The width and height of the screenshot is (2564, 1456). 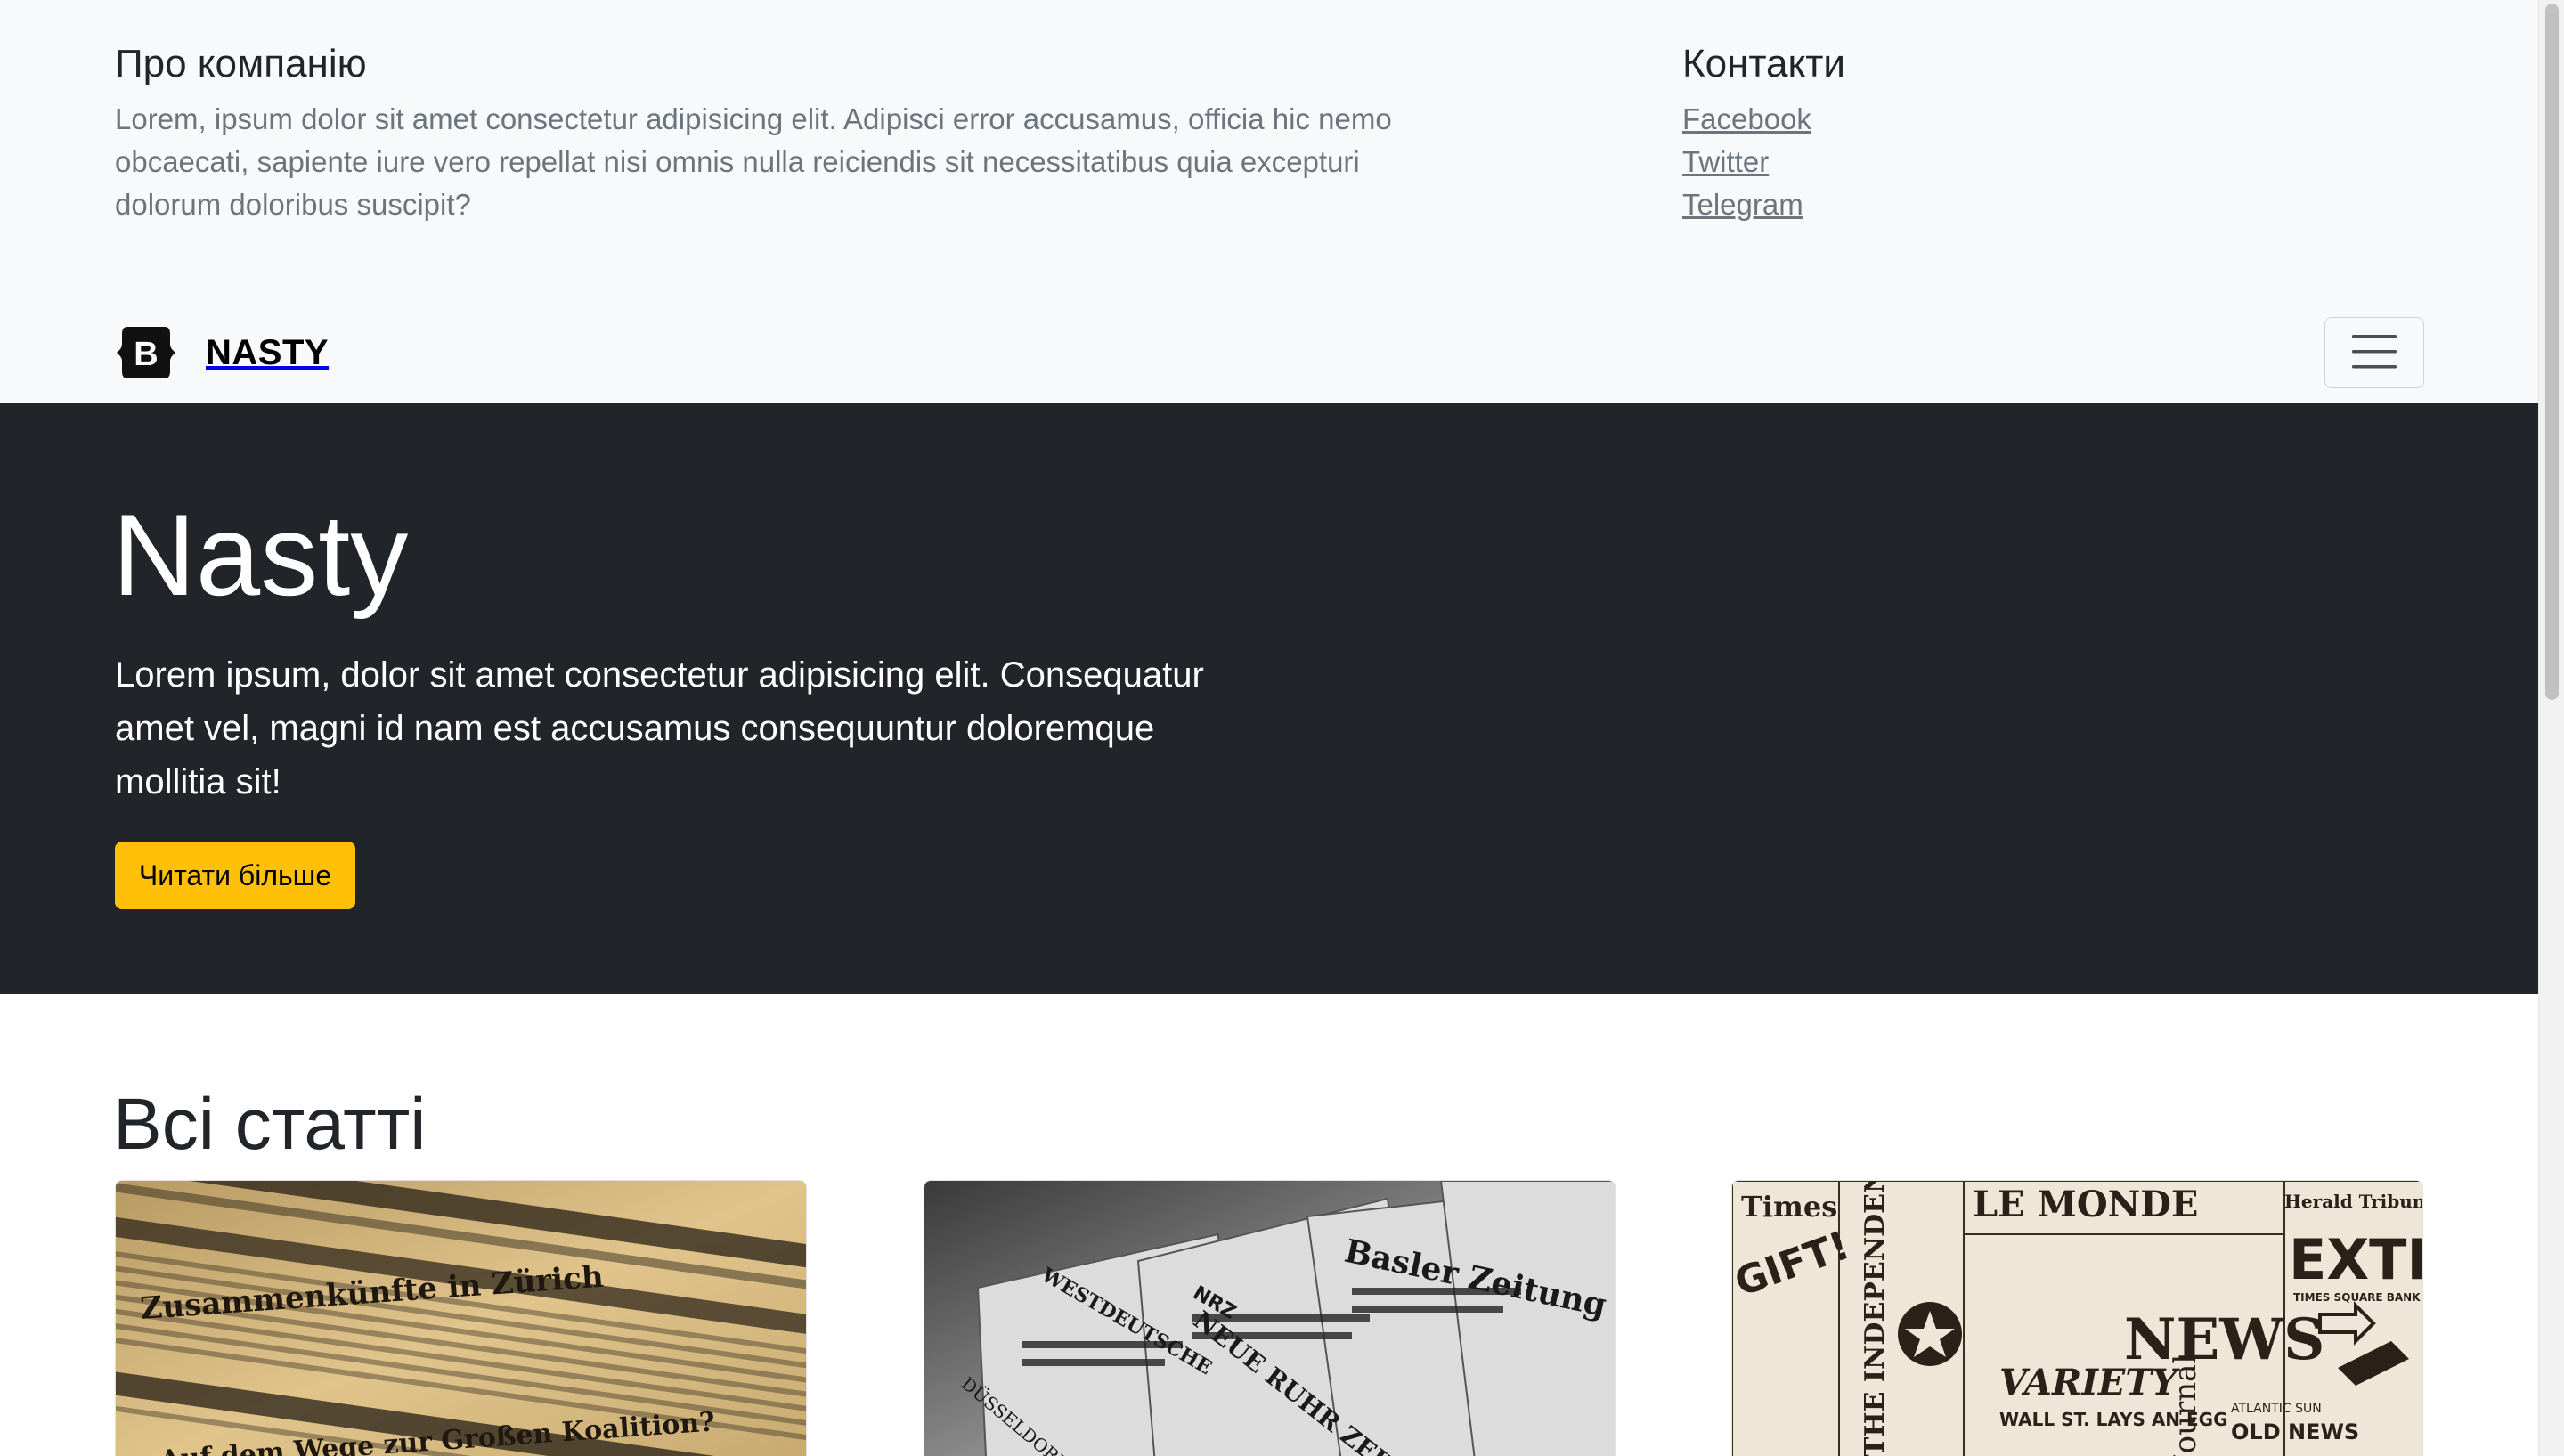 What do you see at coordinates (270, 1124) in the screenshot?
I see `articles-title: Всі статті` at bounding box center [270, 1124].